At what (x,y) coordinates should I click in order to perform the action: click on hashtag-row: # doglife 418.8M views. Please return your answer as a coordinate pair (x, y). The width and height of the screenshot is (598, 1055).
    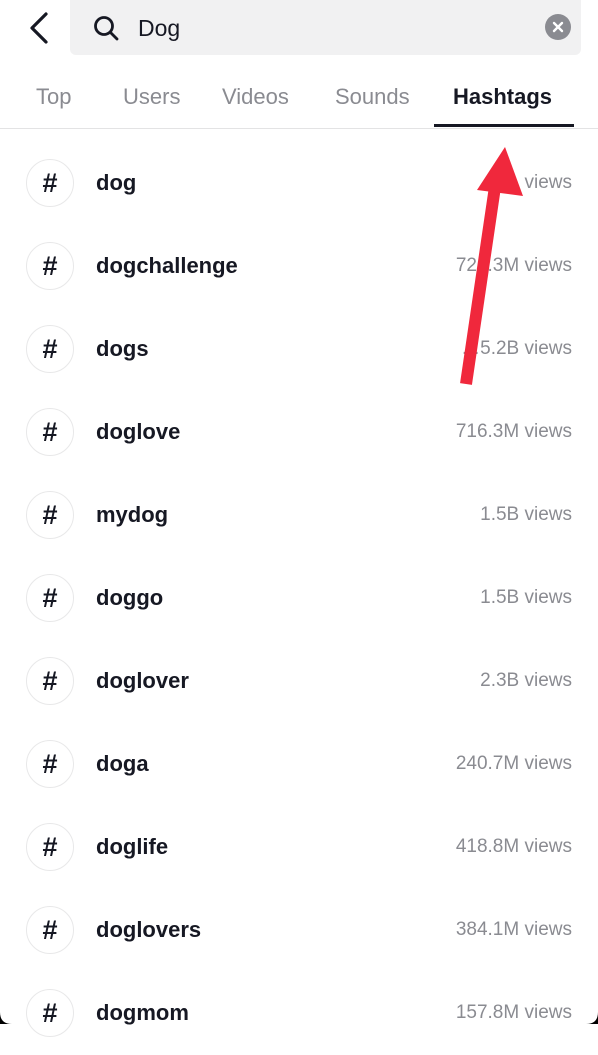
    Looking at the image, I should click on (299, 847).